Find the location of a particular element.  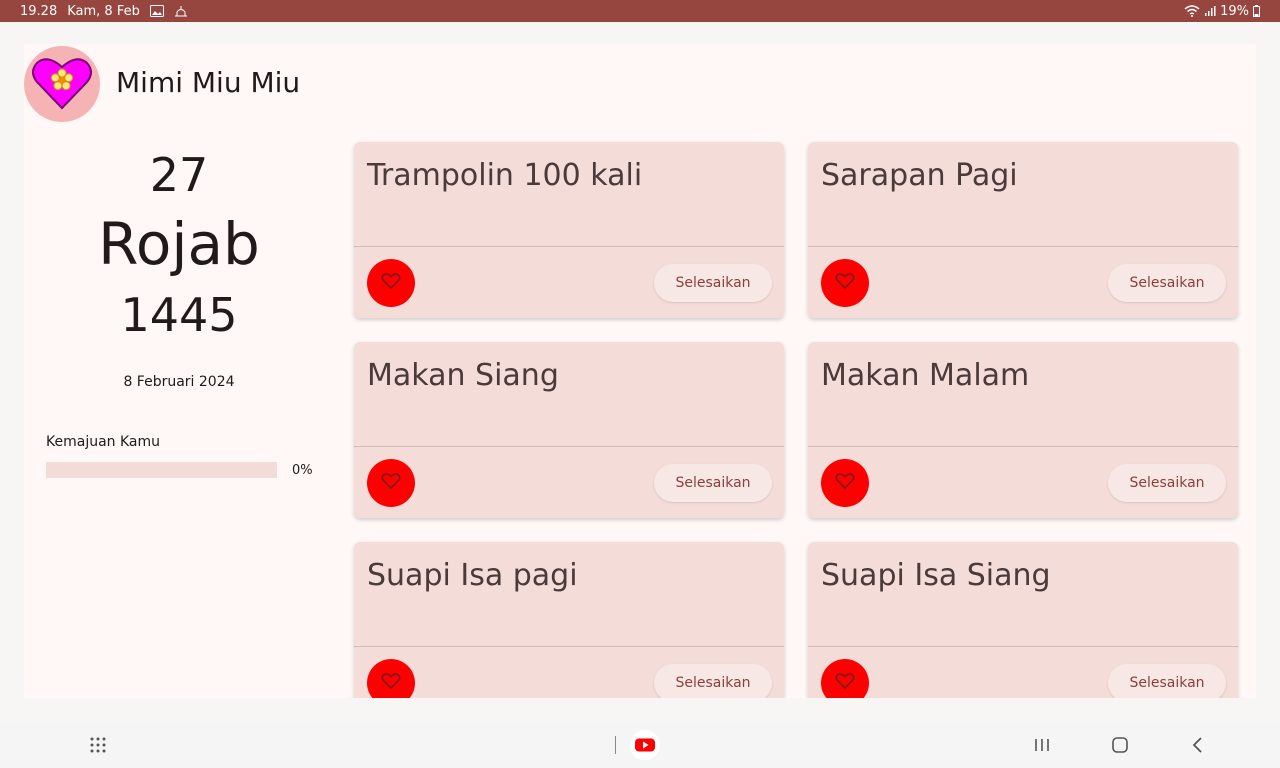

navigation-bar is located at coordinates (640, 745).